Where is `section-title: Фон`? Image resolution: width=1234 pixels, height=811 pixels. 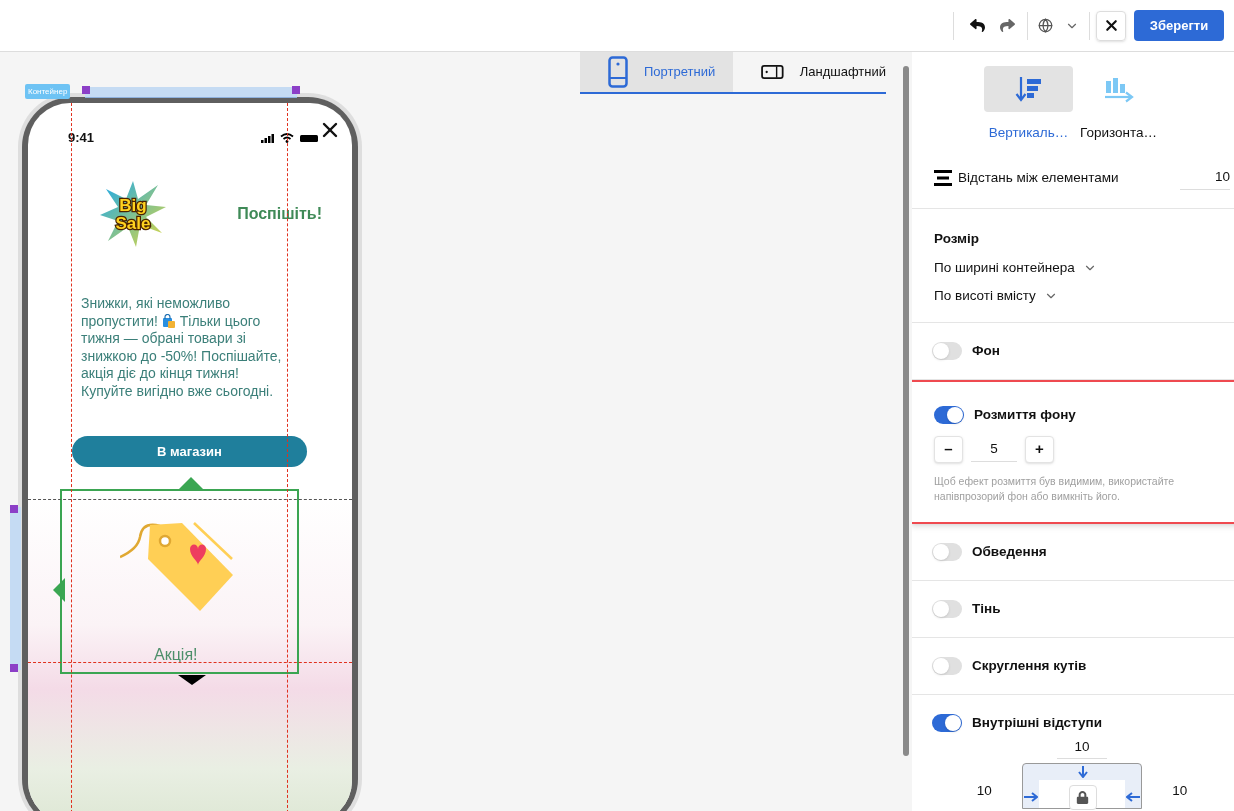
section-title: Фон is located at coordinates (986, 351).